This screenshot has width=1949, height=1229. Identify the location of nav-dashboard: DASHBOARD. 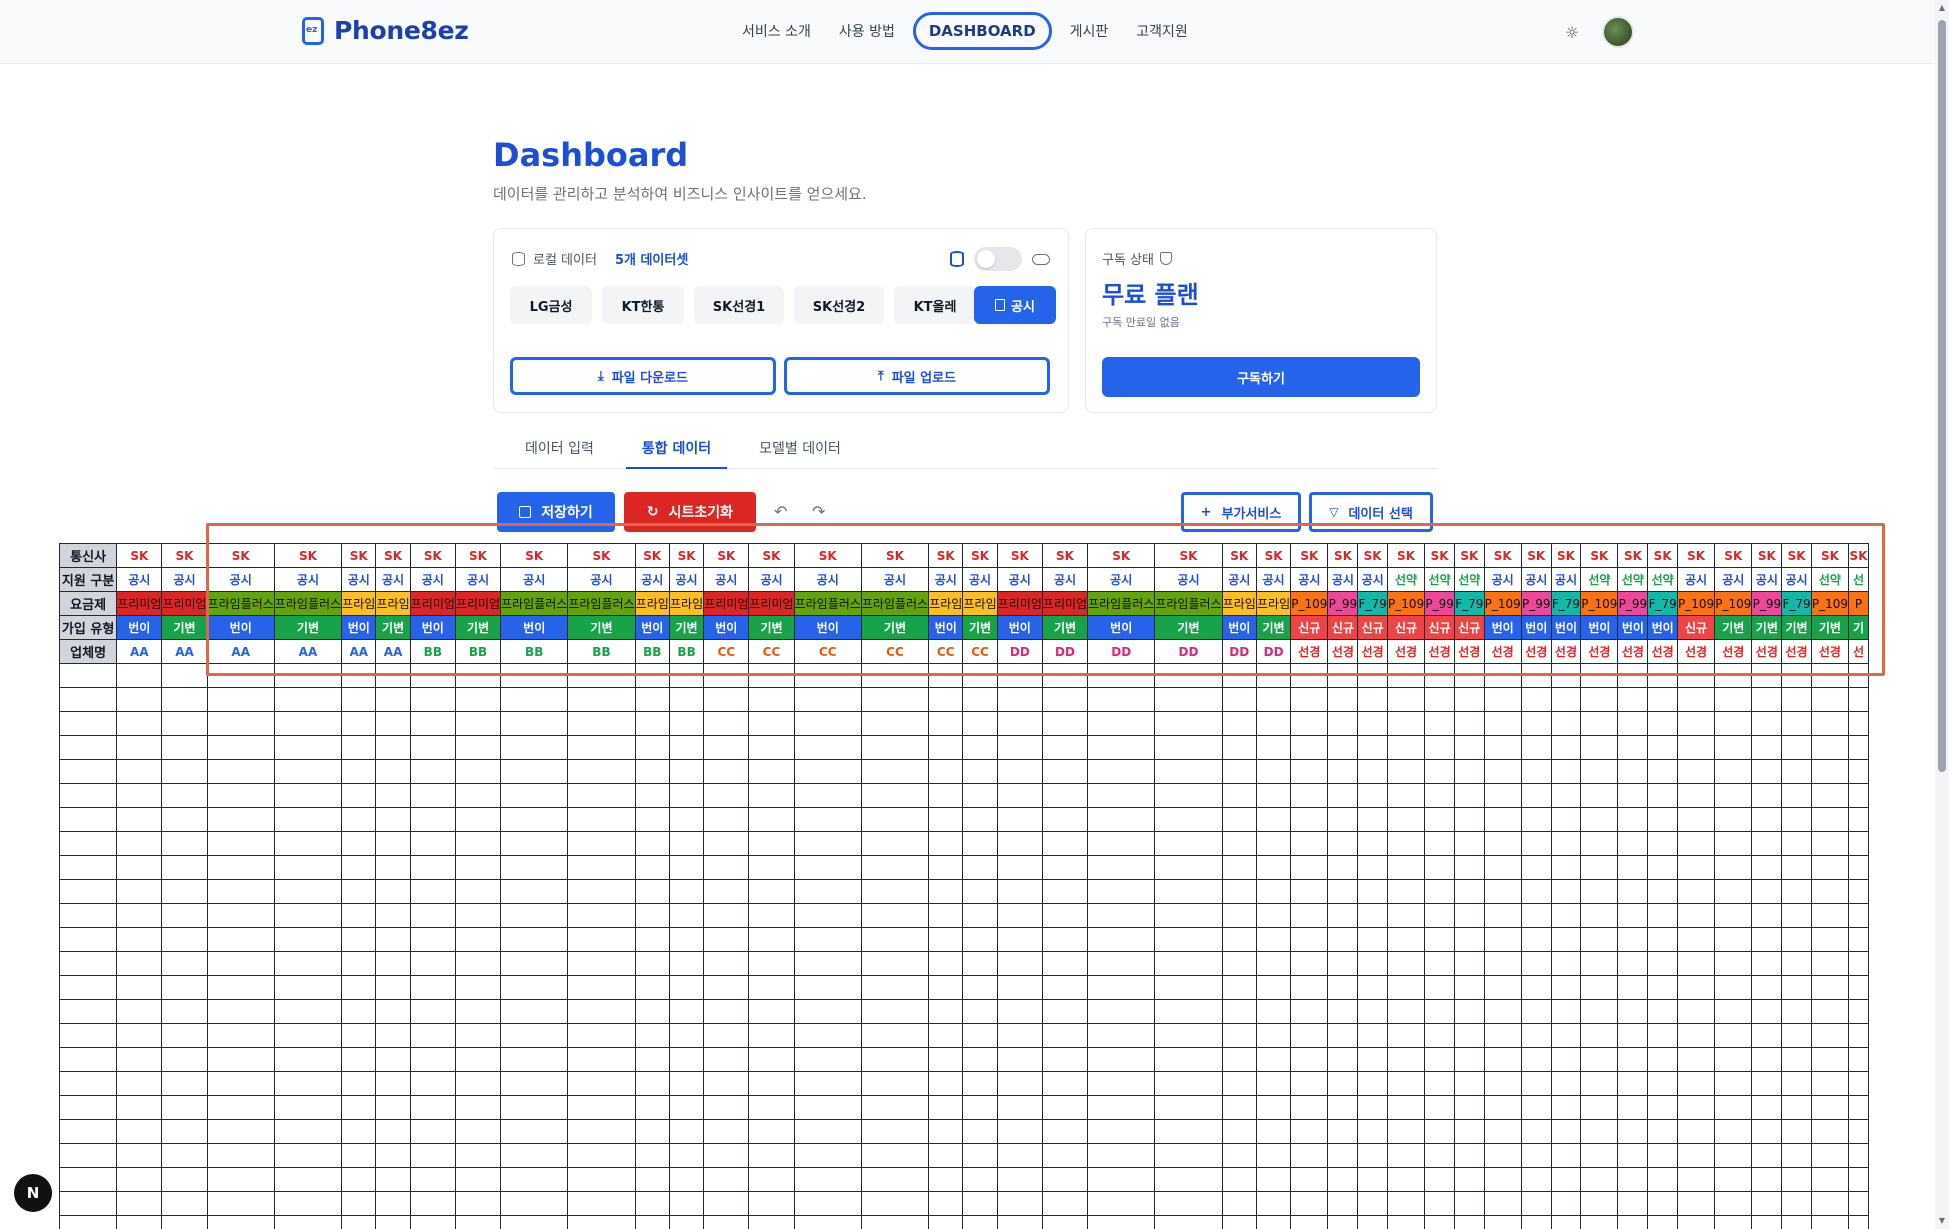
(982, 31).